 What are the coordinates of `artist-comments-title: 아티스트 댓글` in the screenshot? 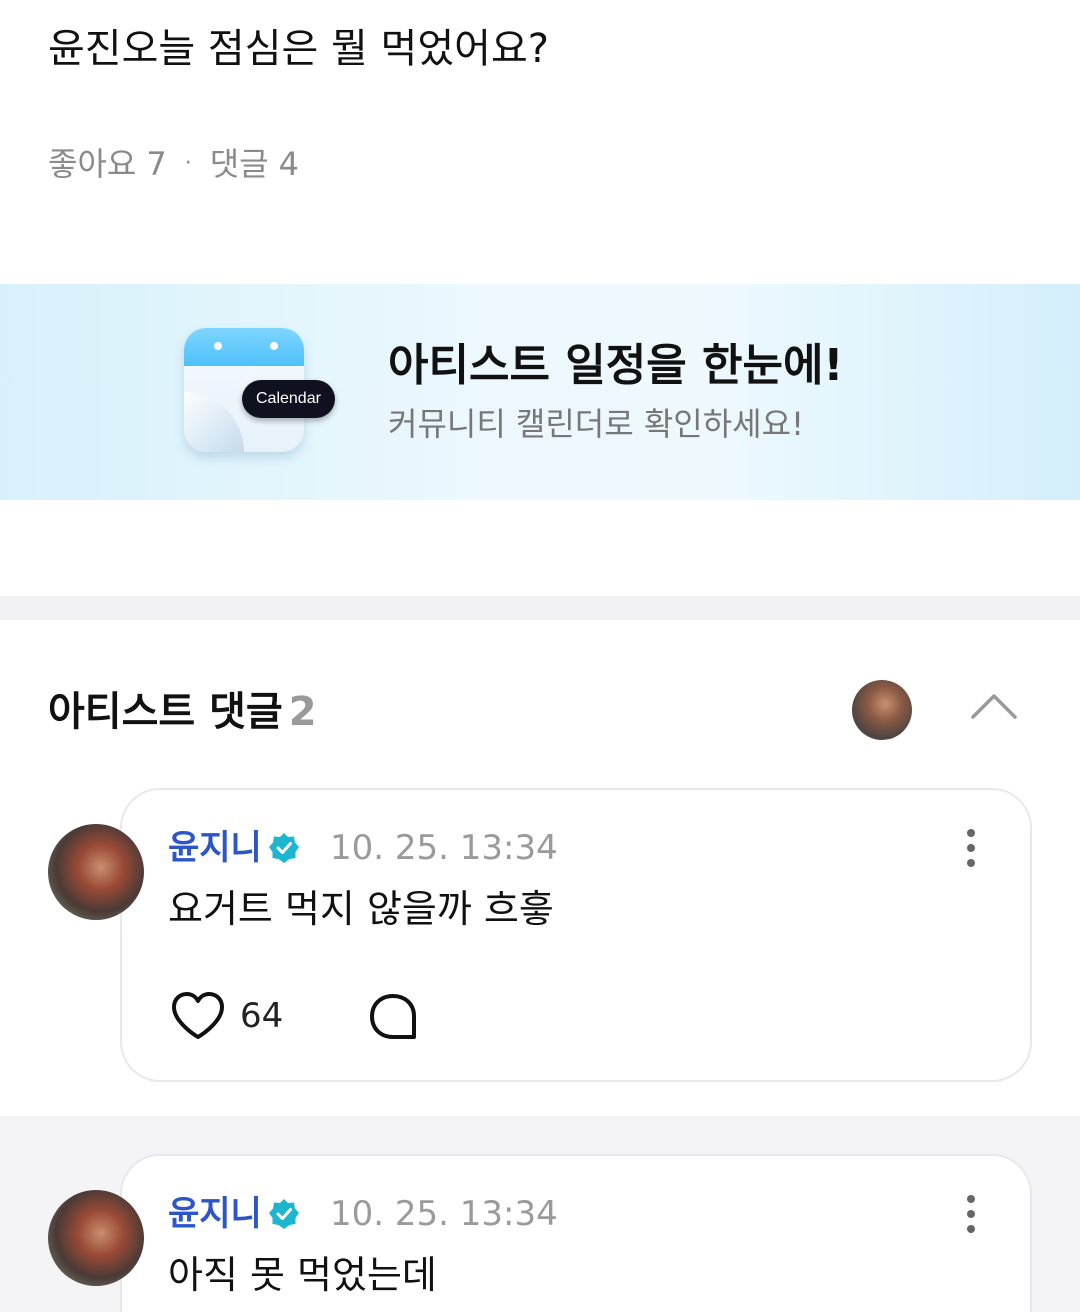 It's located at (165, 712).